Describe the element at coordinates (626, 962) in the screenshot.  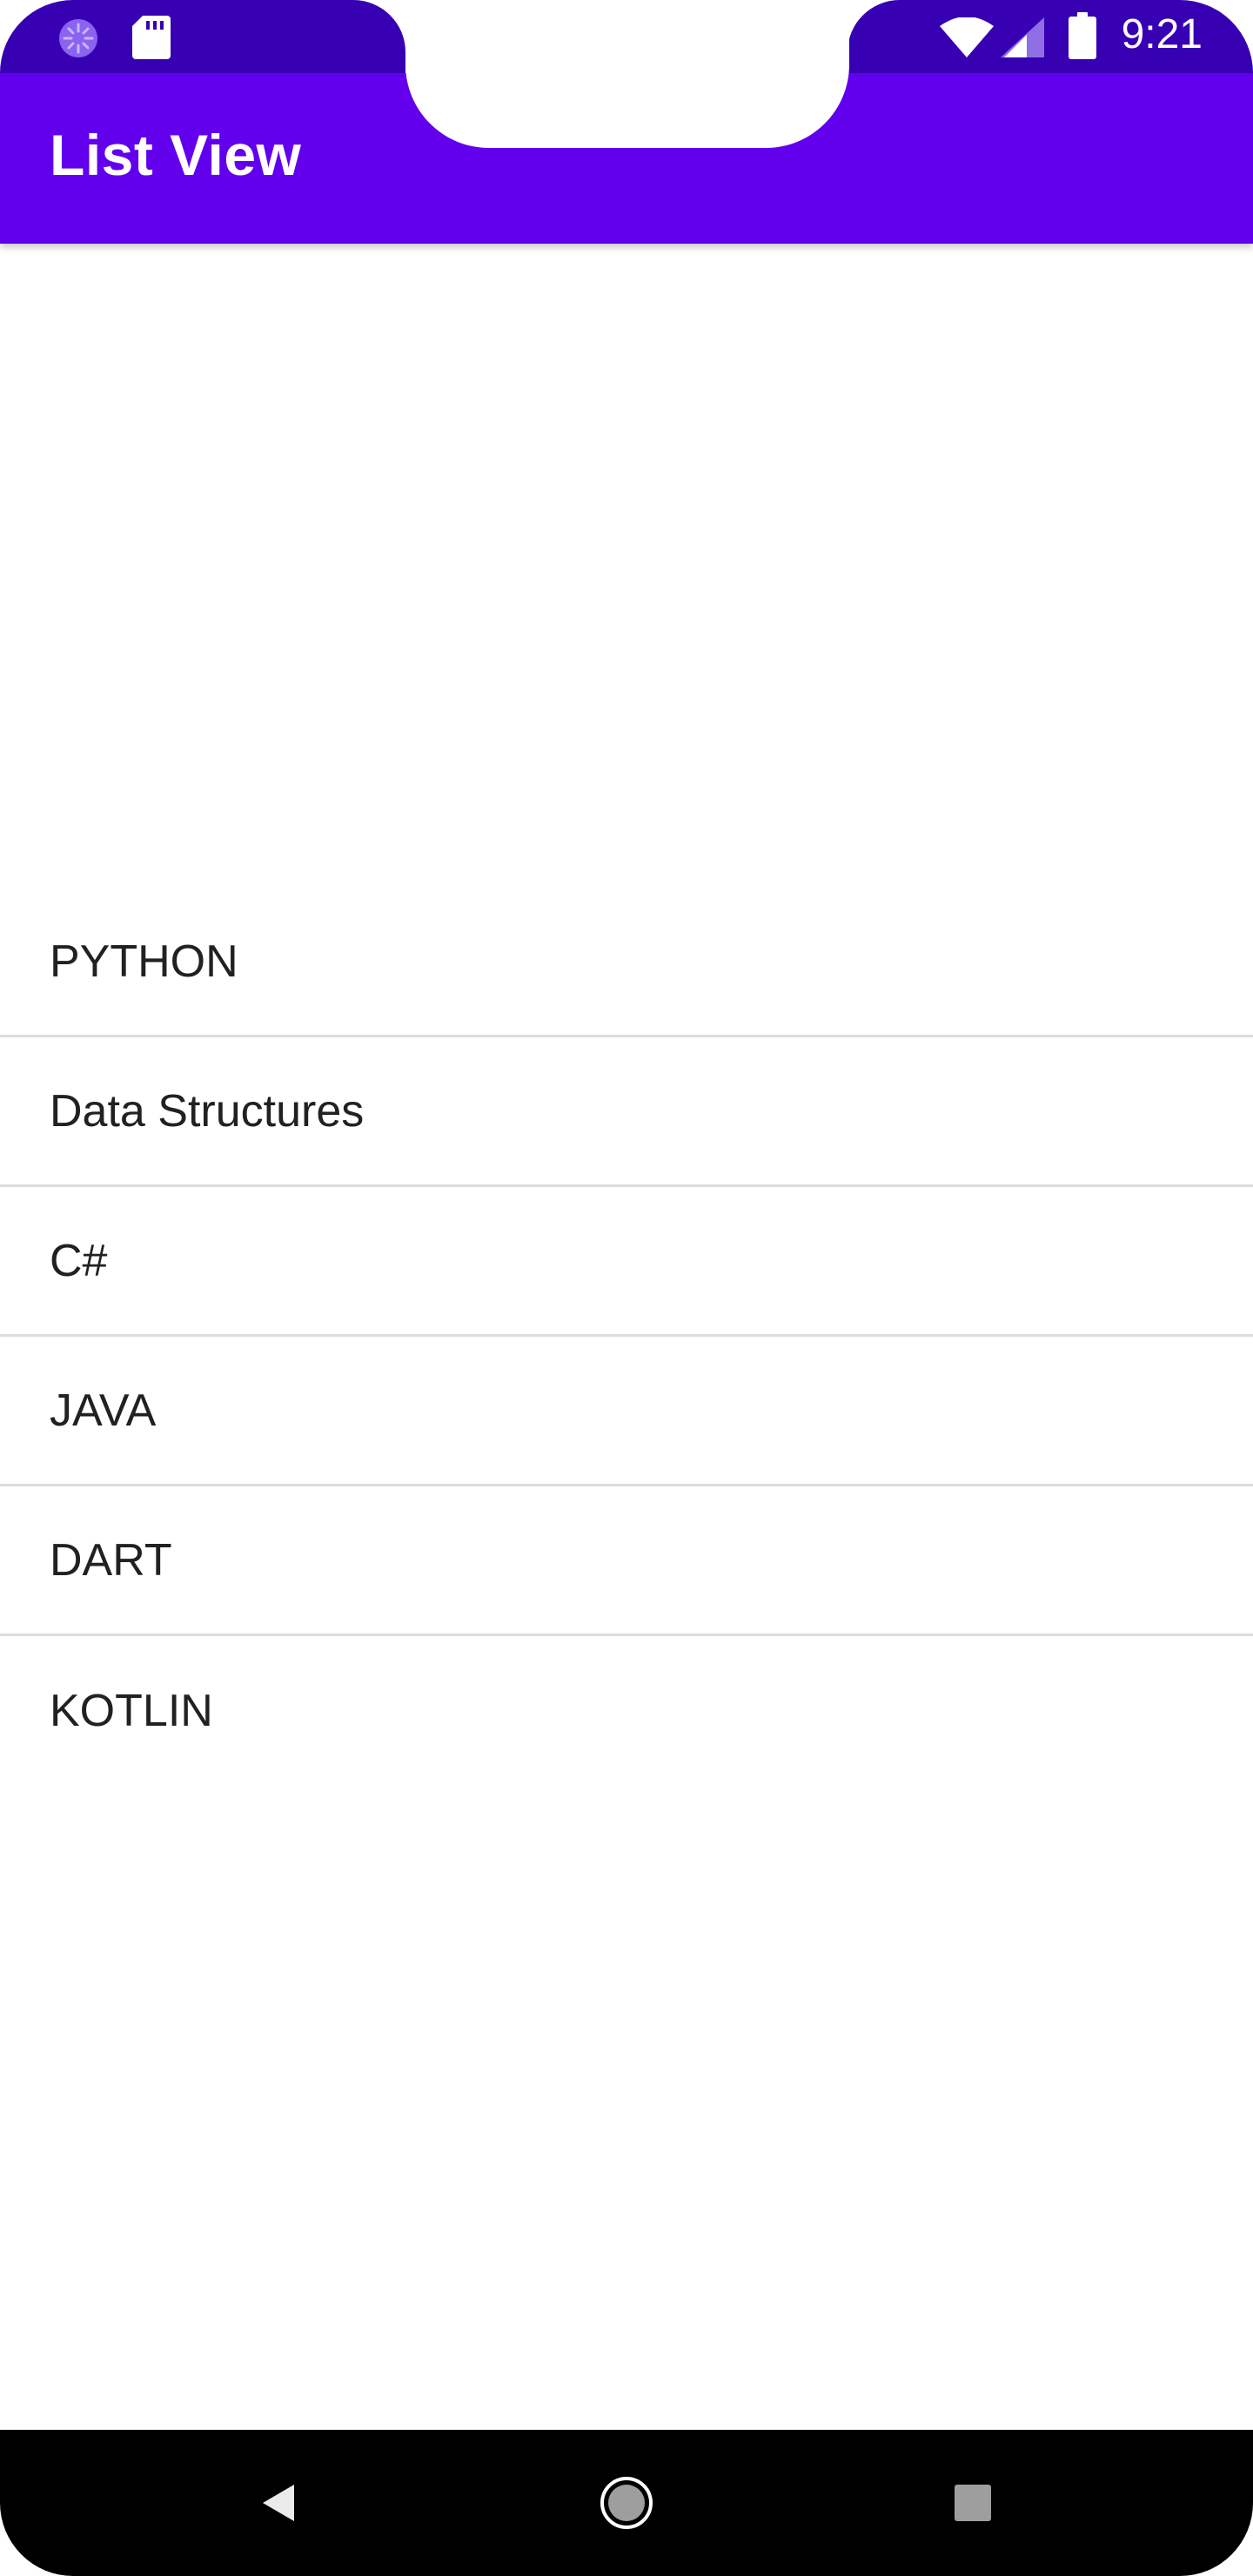
I see `list-item: PYTHON` at that location.